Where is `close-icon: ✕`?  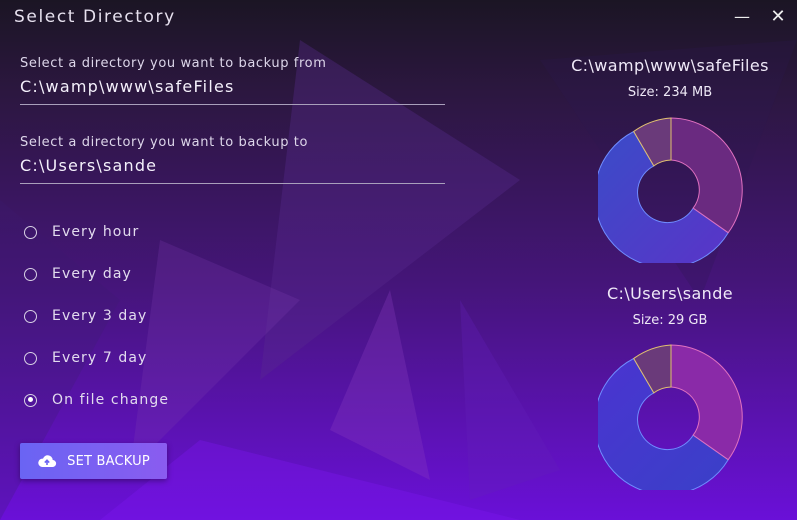
close-icon: ✕ is located at coordinates (778, 16).